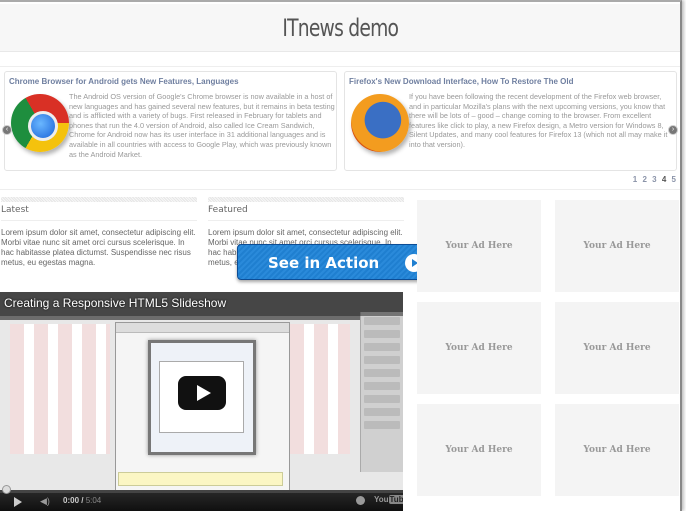 This screenshot has width=686, height=511. I want to click on page-link-1: 1, so click(635, 179).